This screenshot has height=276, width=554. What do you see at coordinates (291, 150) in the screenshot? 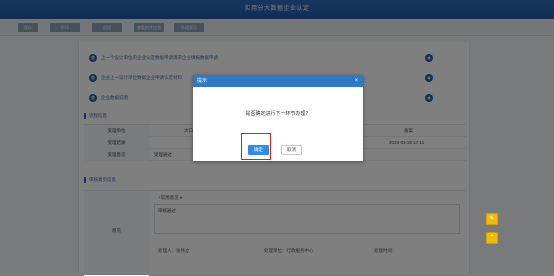
I see `cancel-button: 取消` at bounding box center [291, 150].